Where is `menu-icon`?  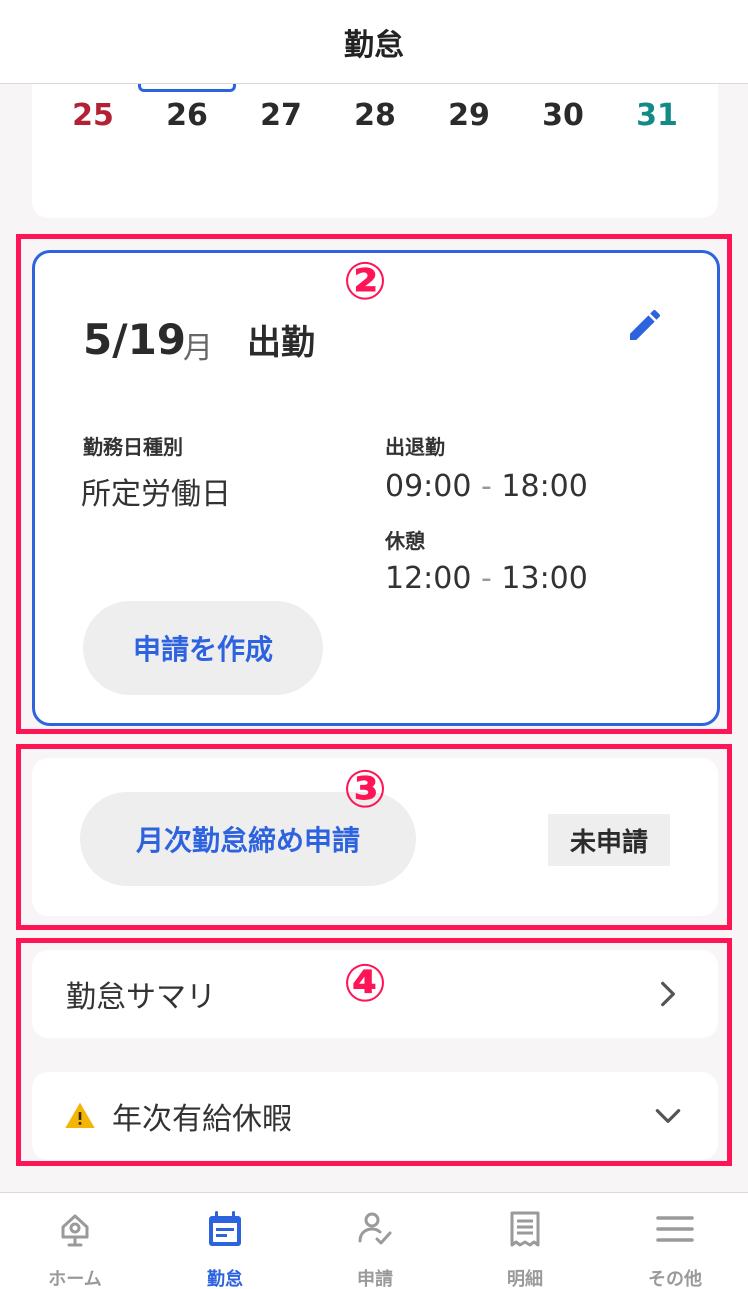
menu-icon is located at coordinates (675, 1229).